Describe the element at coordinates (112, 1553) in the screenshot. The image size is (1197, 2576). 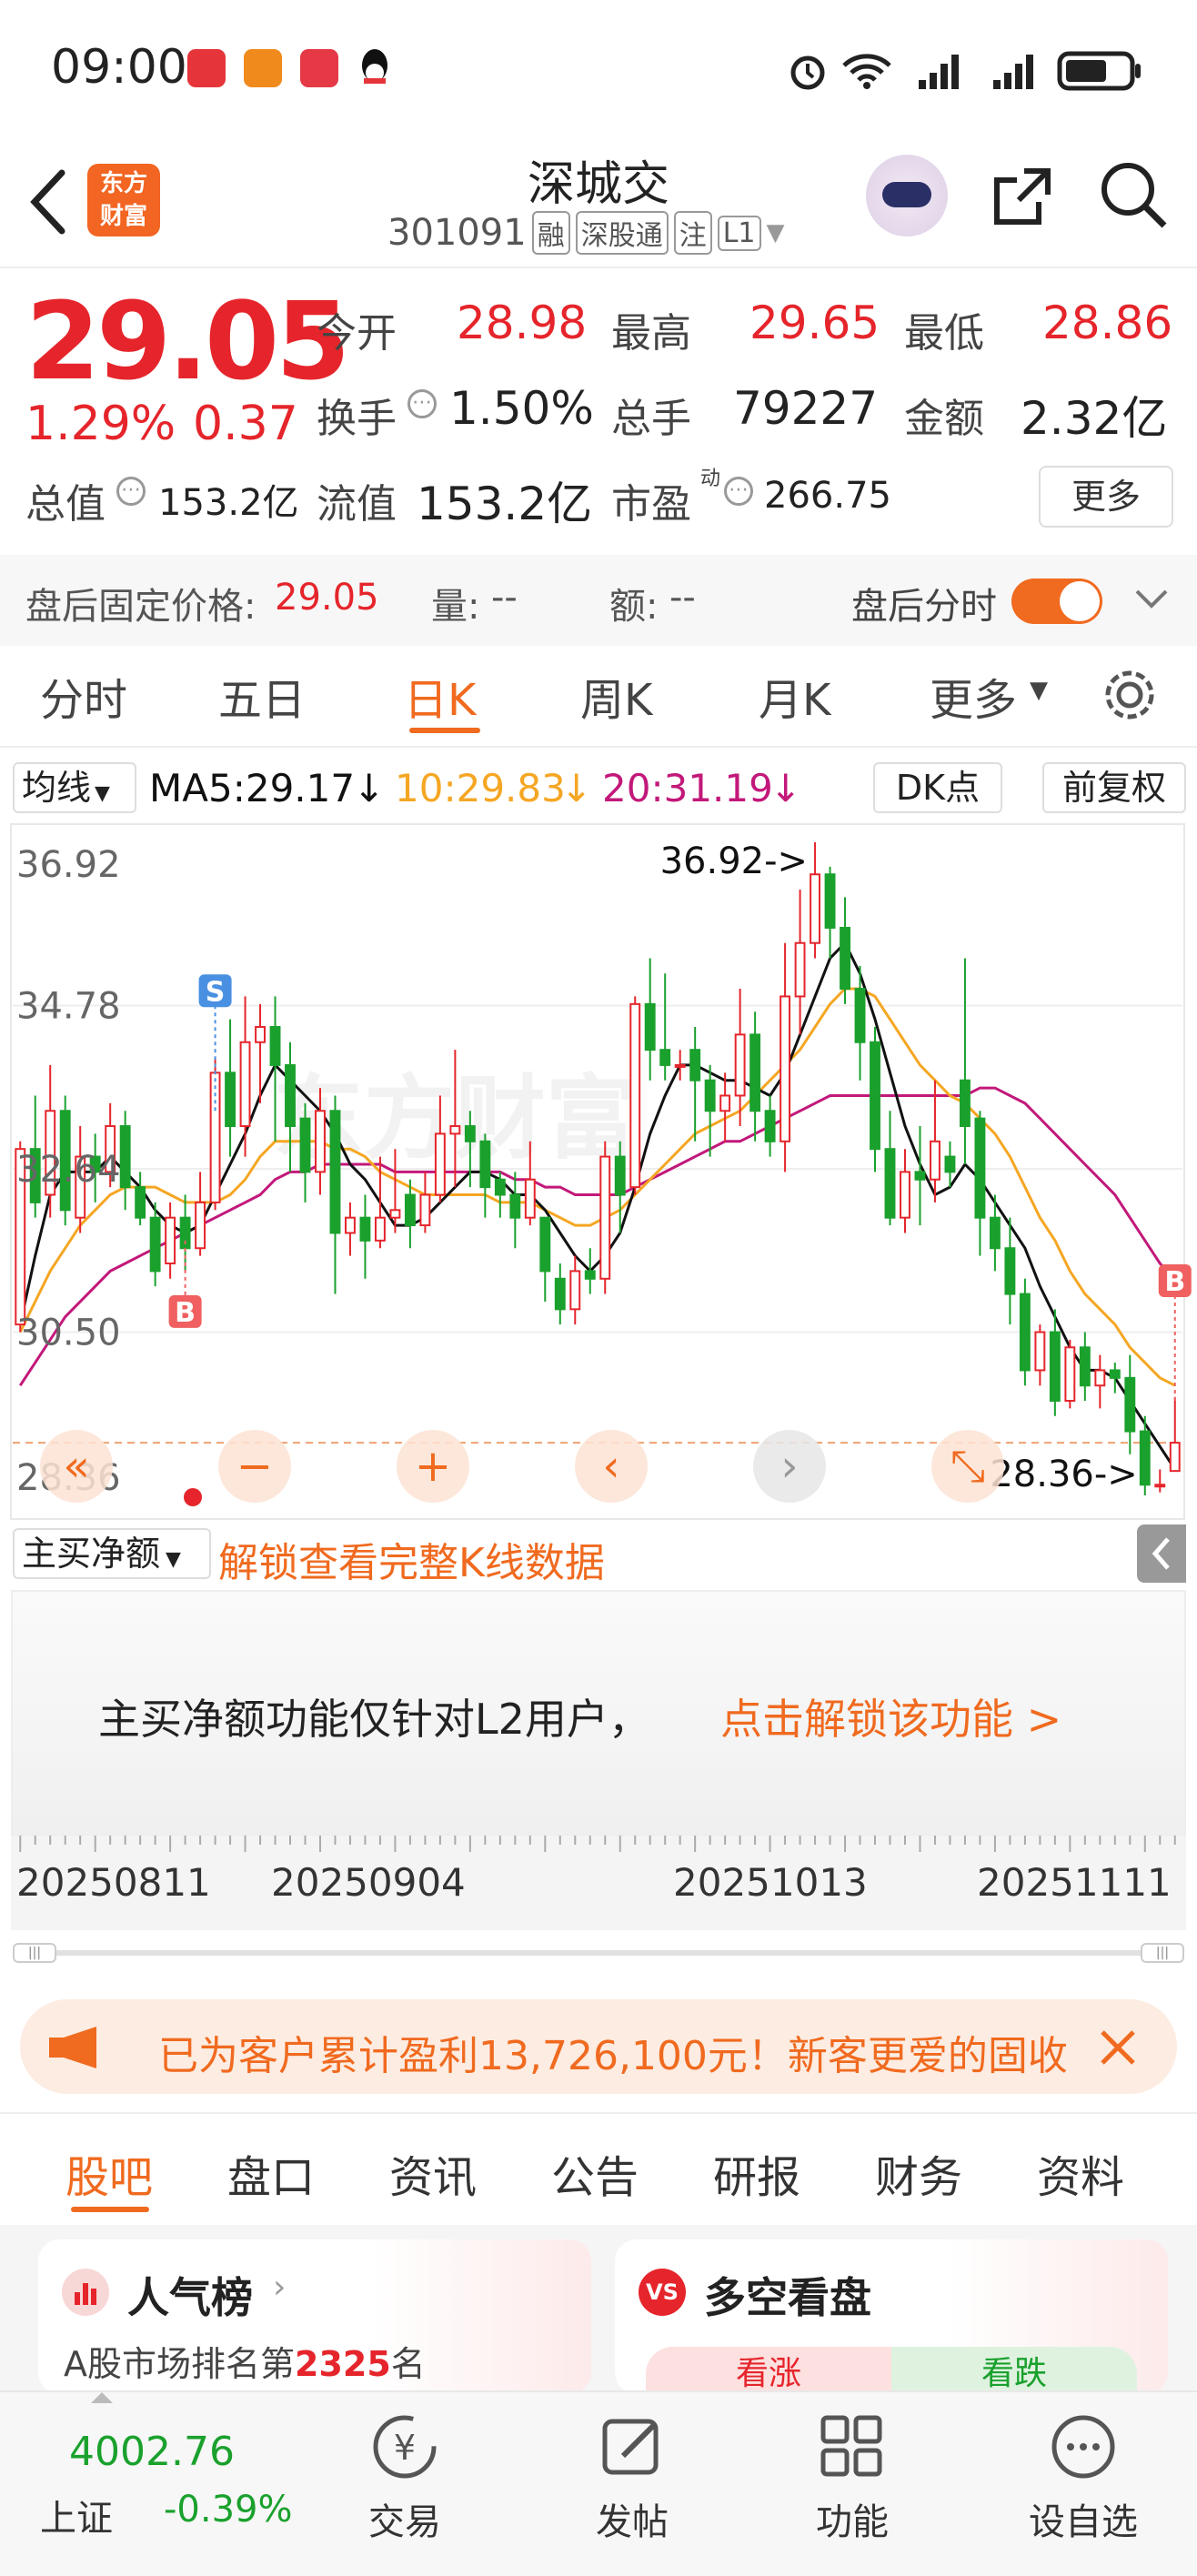
I see `indicator-selector: 主买净额 ▼` at that location.